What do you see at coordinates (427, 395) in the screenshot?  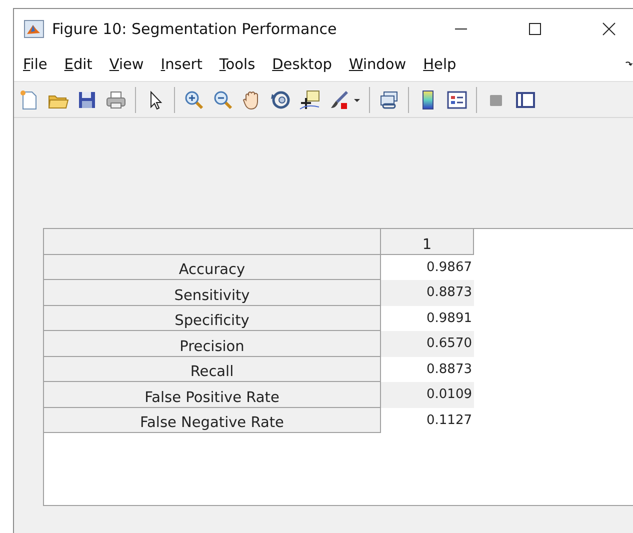 I see `table-cell: 0.0109` at bounding box center [427, 395].